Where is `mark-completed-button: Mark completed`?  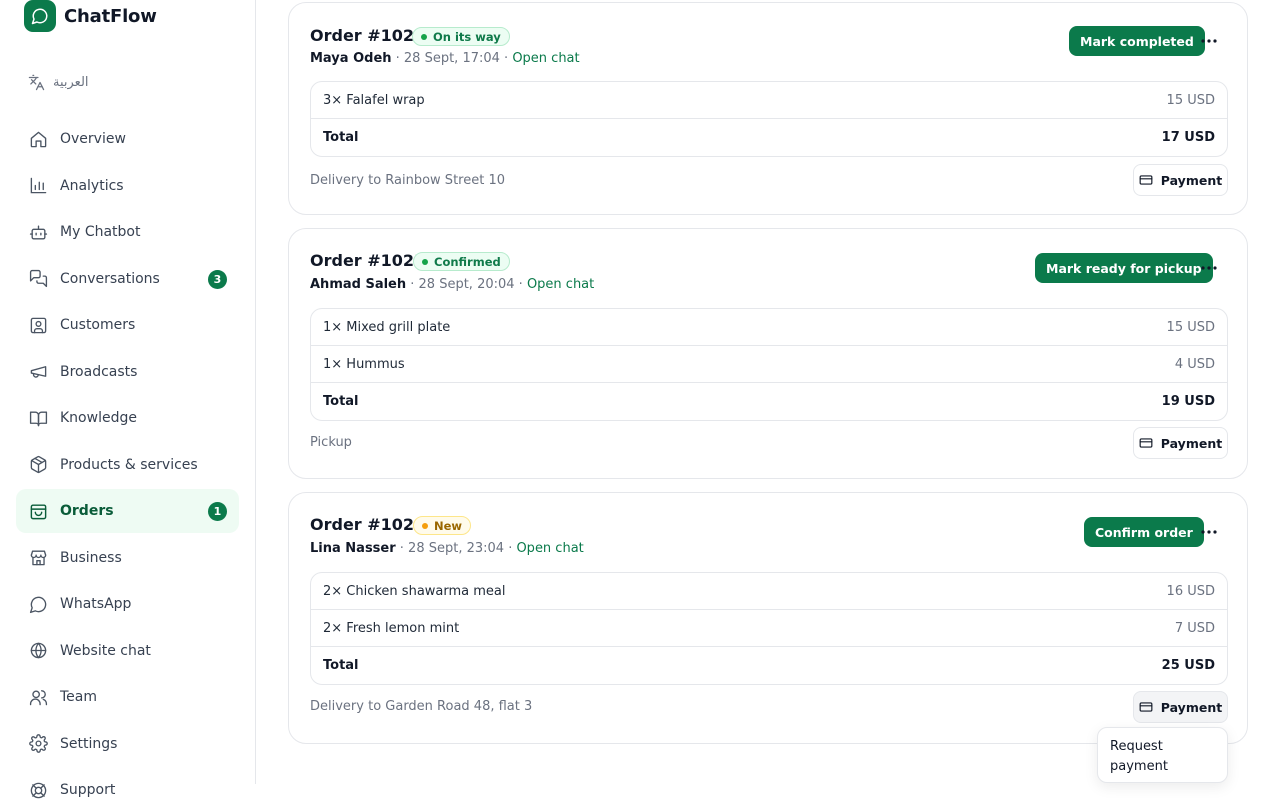
mark-completed-button: Mark completed is located at coordinates (1137, 41).